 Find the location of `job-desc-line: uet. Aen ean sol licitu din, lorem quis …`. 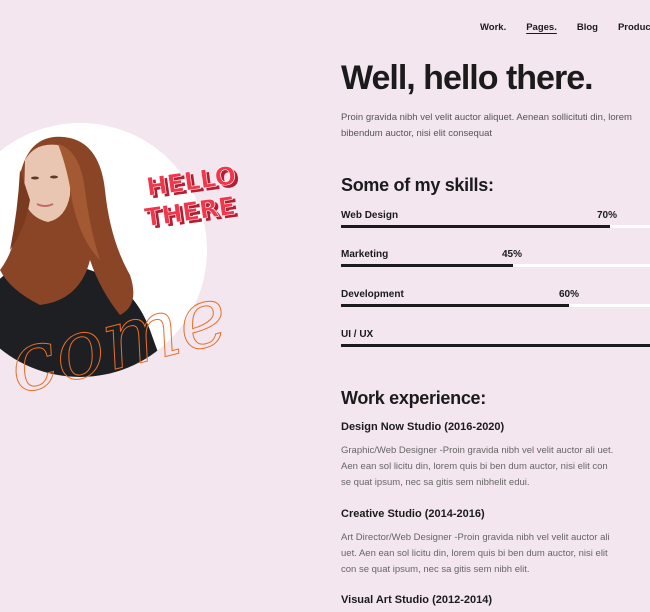

job-desc-line: uet. Aen ean sol licitu din, lorem quis … is located at coordinates (474, 553).